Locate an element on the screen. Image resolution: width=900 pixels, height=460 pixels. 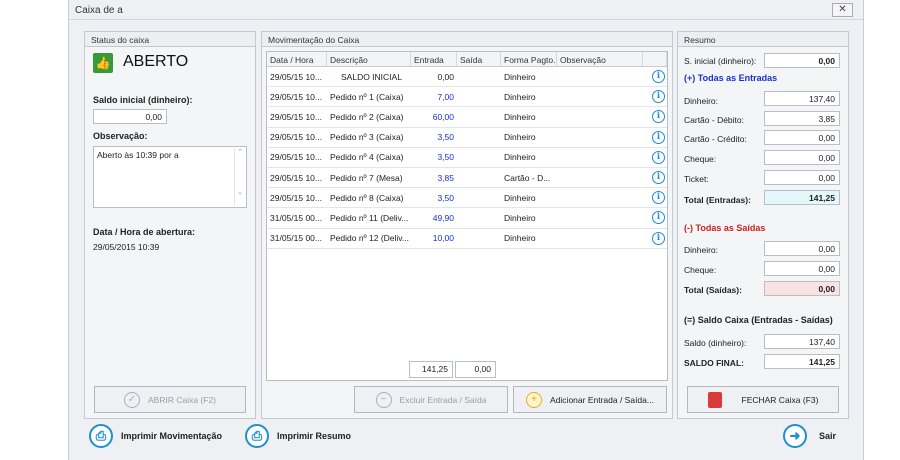
cell-descricao: Pedido nº 8 (Caixa) is located at coordinates (367, 197).